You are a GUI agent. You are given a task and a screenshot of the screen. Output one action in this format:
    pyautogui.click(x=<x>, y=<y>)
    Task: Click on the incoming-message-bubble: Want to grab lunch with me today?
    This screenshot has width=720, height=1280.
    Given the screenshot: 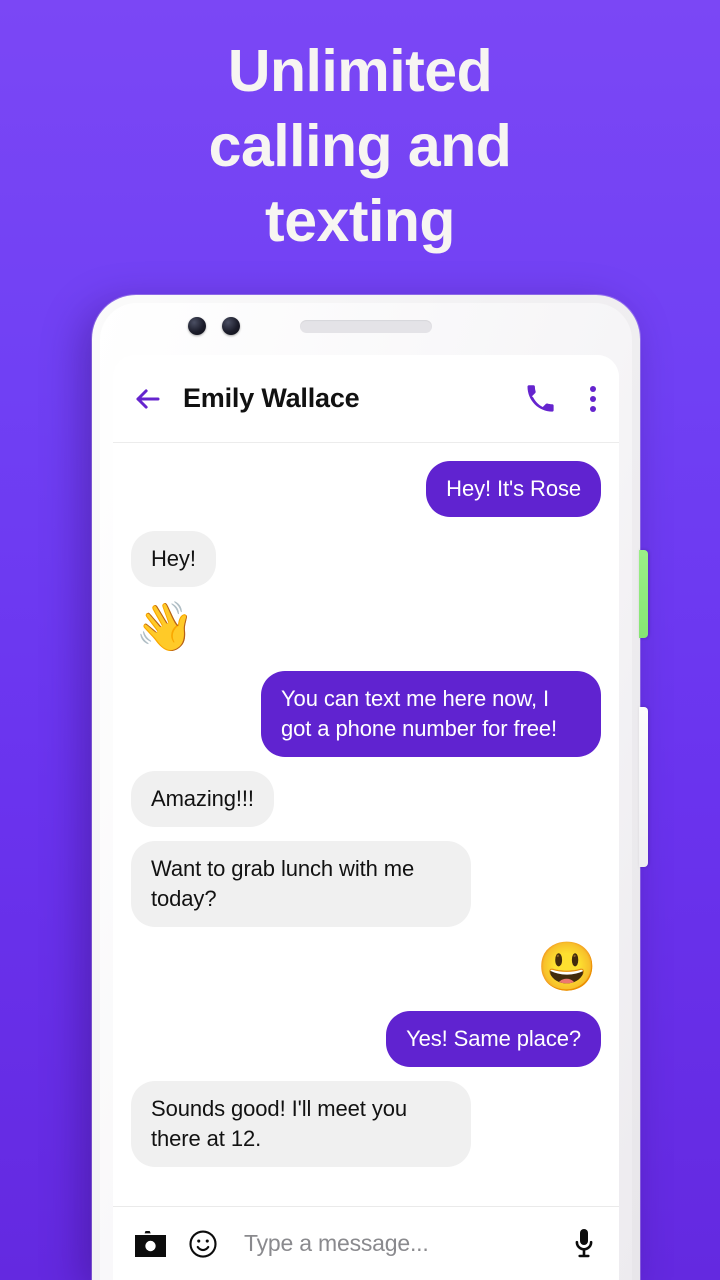 What is the action you would take?
    pyautogui.click(x=301, y=884)
    